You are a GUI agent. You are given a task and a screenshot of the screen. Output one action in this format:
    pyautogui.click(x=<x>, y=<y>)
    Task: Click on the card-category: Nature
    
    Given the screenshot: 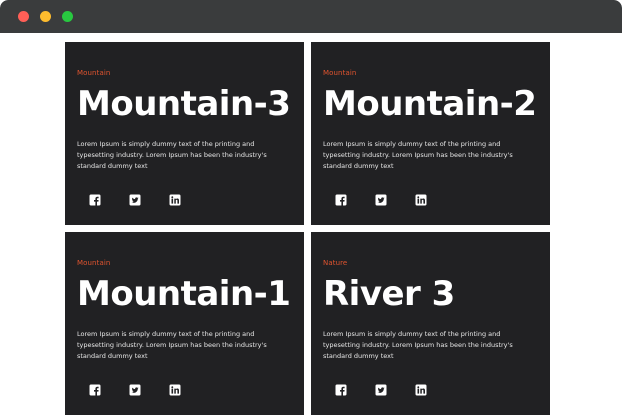 What is the action you would take?
    pyautogui.click(x=335, y=263)
    